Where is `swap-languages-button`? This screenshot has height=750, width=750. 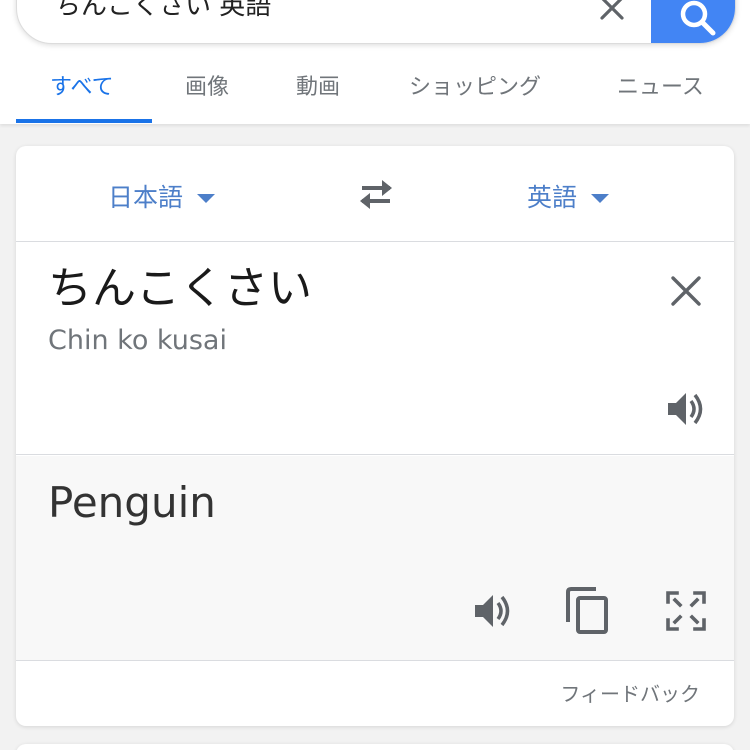 swap-languages-button is located at coordinates (376, 194).